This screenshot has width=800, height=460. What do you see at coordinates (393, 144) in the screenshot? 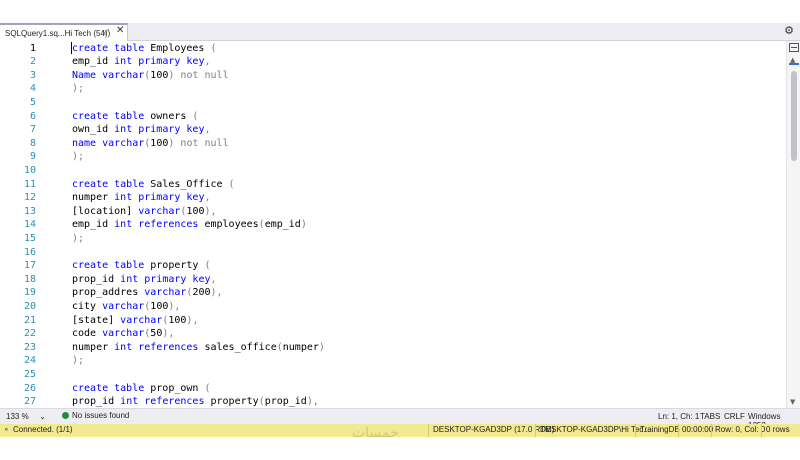
I see `code-line: 8 name varchar(100) not null` at bounding box center [393, 144].